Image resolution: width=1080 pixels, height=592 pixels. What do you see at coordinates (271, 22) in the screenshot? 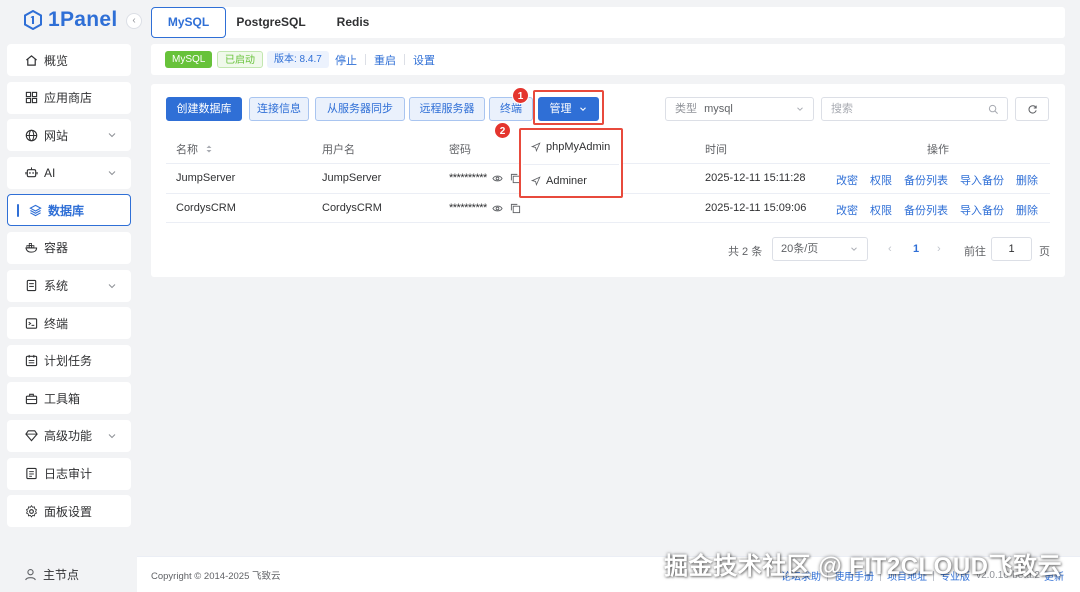
I see `tab-postgresql: PostgreSQL` at bounding box center [271, 22].